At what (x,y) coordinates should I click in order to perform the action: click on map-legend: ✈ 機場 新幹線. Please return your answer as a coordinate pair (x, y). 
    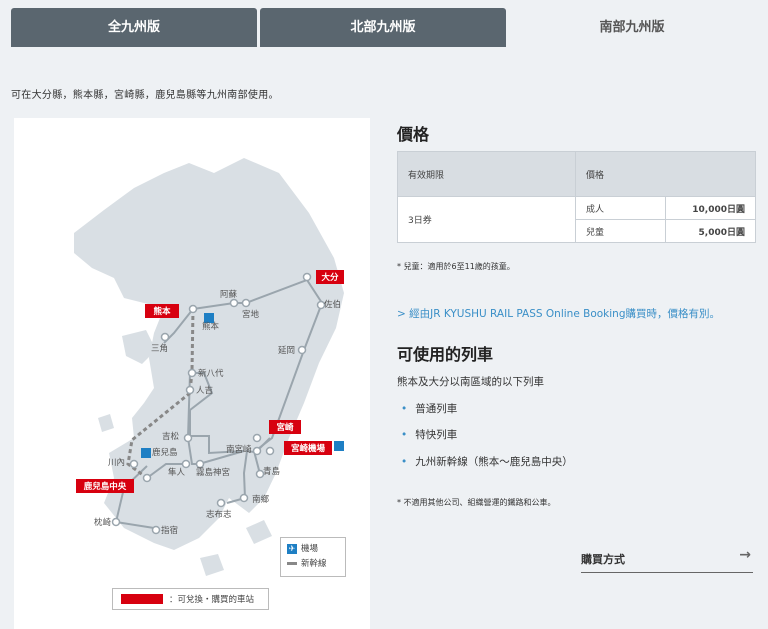
    Looking at the image, I should click on (313, 557).